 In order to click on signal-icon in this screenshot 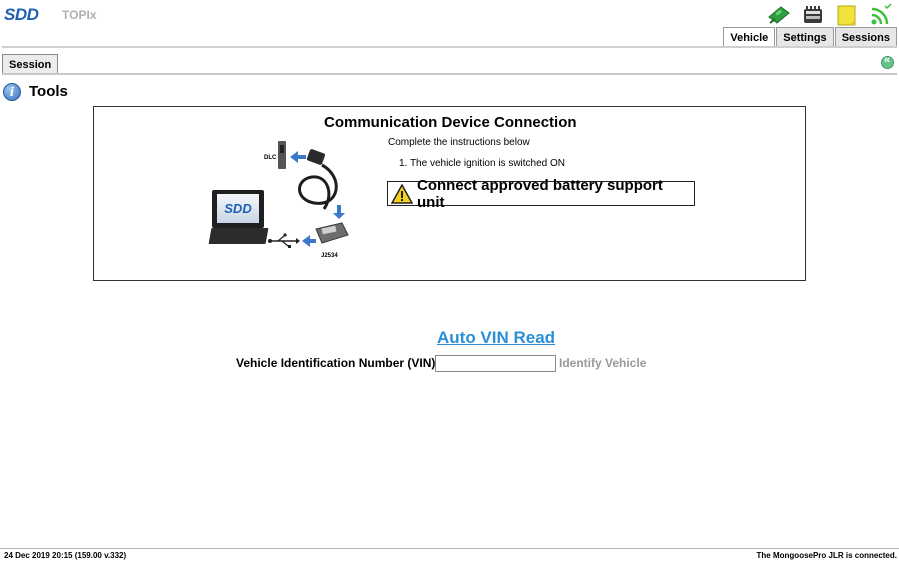, I will do `click(881, 15)`.